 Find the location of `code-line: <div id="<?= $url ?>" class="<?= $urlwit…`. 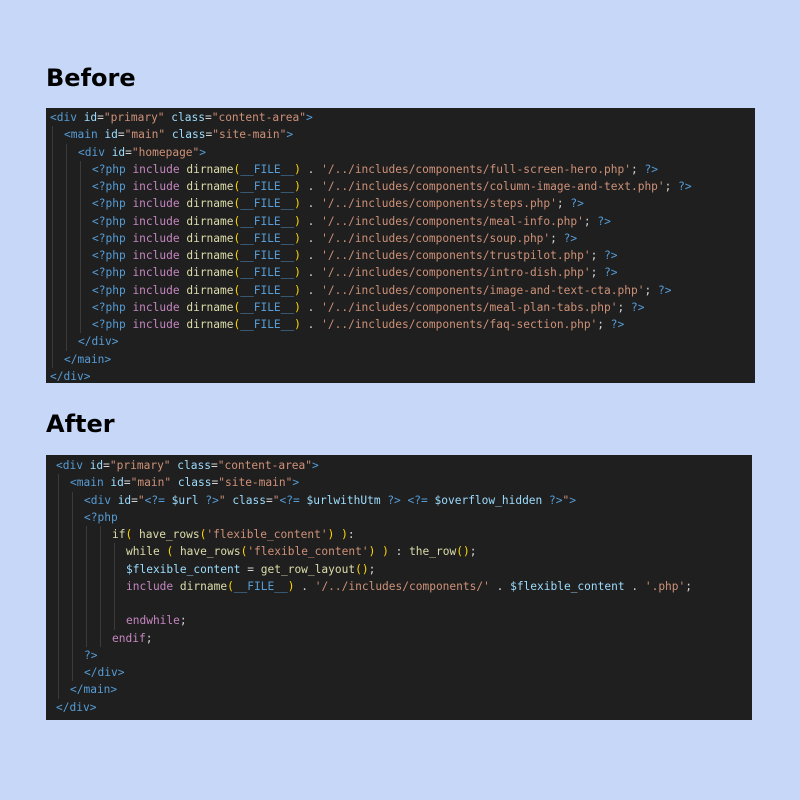

code-line: <div id="<?= $url ?>" class="<?= $urlwit… is located at coordinates (404, 500).